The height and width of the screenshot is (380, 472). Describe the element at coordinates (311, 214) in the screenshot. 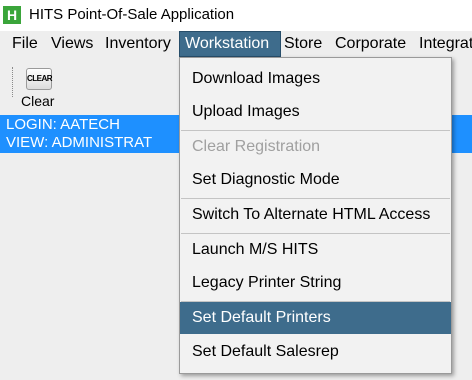

I see `menu-item-label: Switch To Alternate HTML Access` at that location.